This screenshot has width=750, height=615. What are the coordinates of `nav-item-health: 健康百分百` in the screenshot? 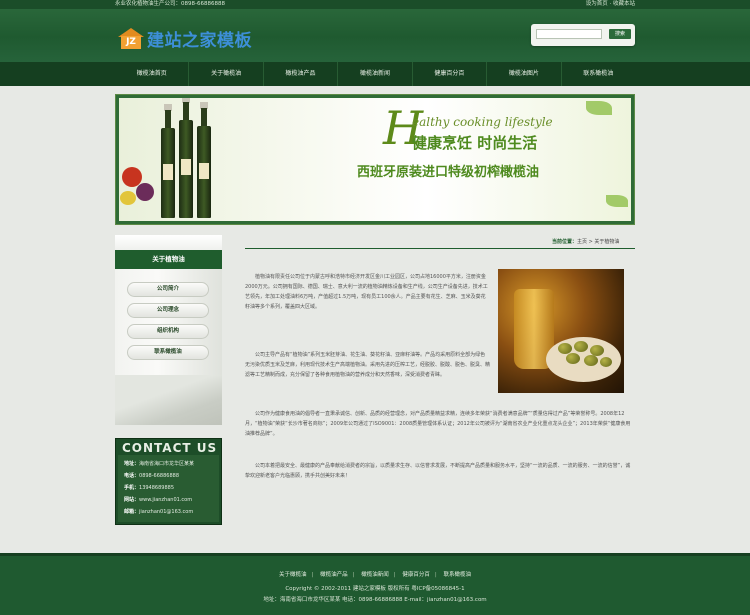 It's located at (450, 74).